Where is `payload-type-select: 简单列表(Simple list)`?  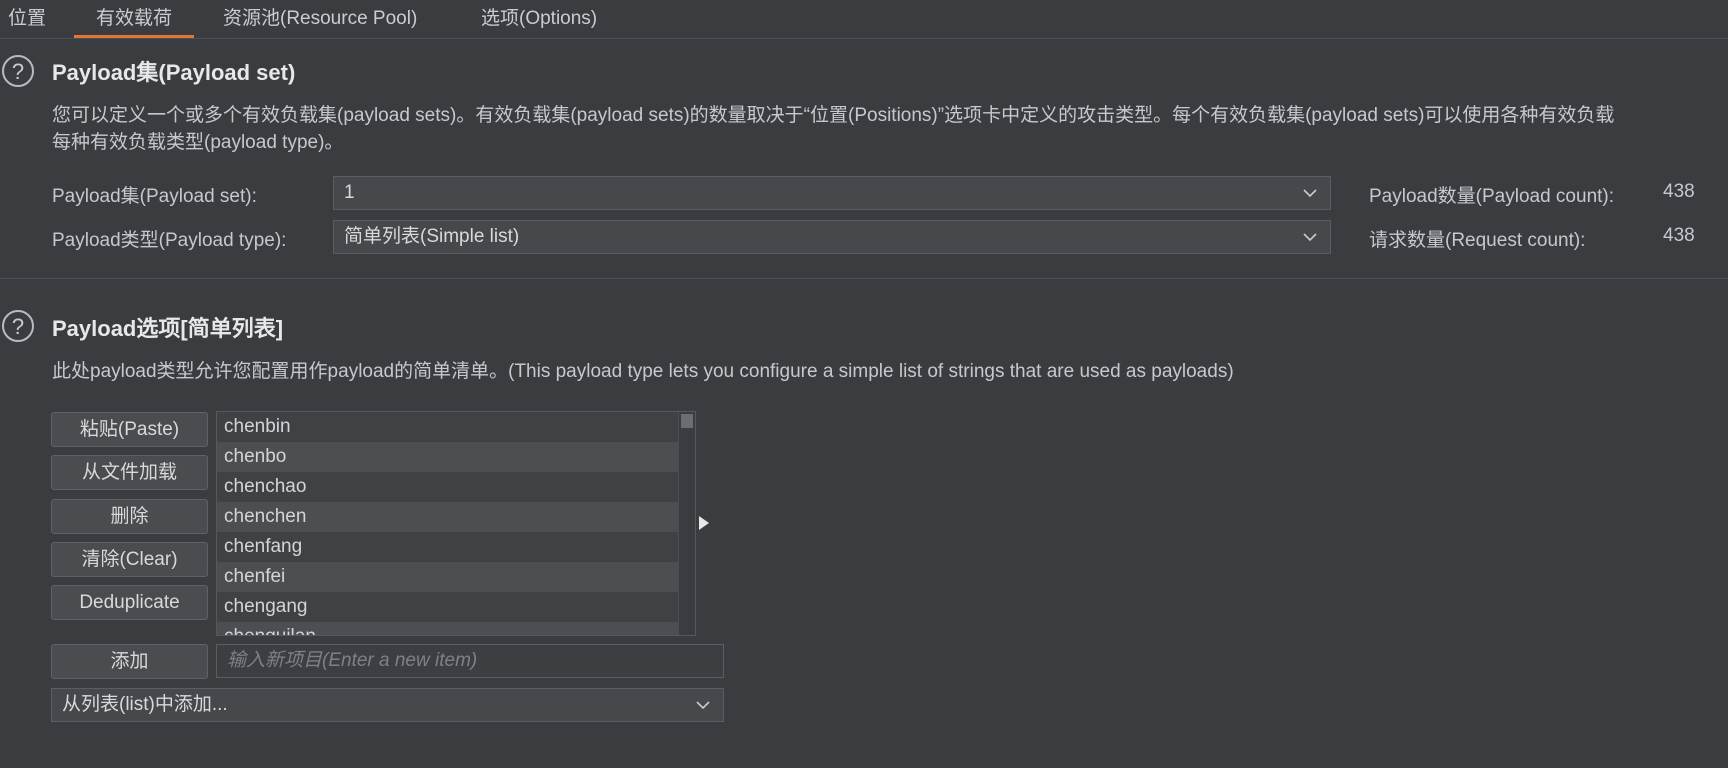
payload-type-select: 简单列表(Simple list) is located at coordinates (832, 237).